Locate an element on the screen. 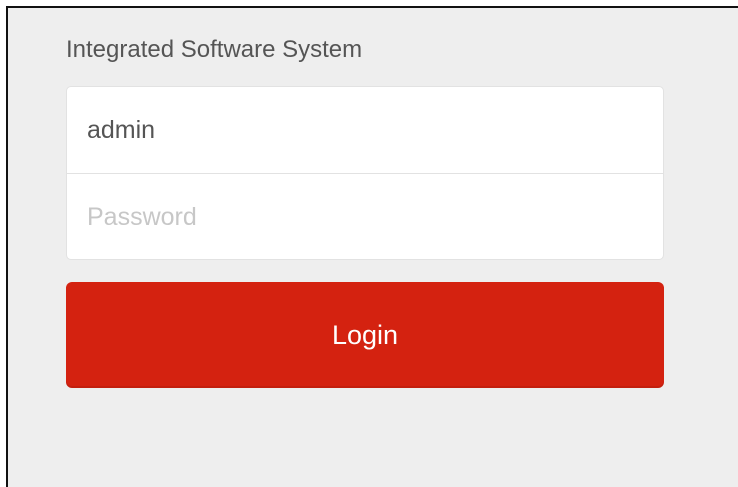 This screenshot has width=738, height=487. password-field is located at coordinates (365, 216).